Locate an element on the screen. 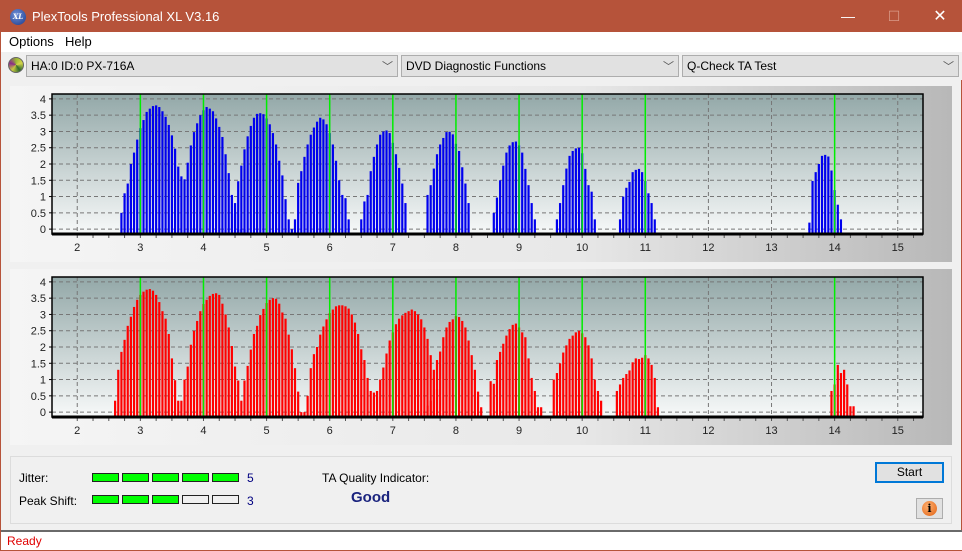 Image resolution: width=962 pixels, height=551 pixels. device-select: HA:0 ID:0 PX-716A ﹀ is located at coordinates (212, 66).